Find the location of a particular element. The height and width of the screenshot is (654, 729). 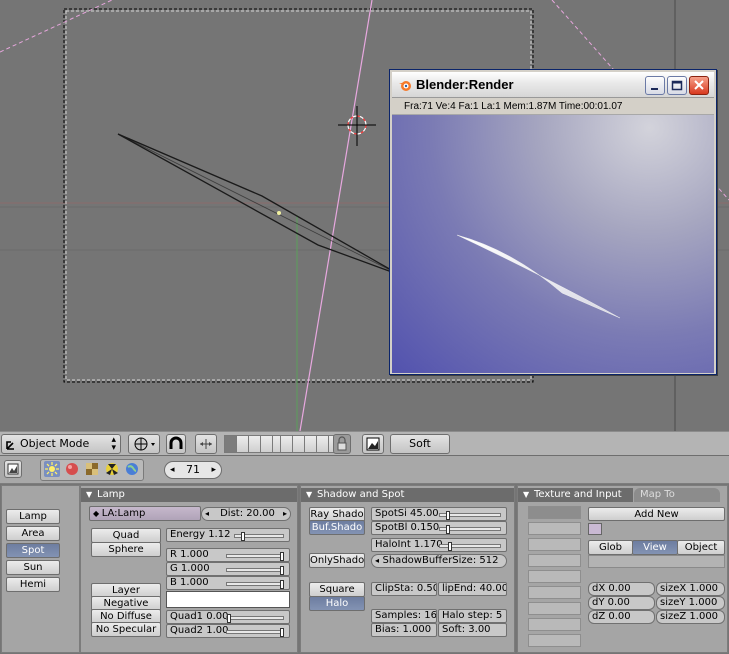

halo-step-field: Halo step: 5 is located at coordinates (472, 616).